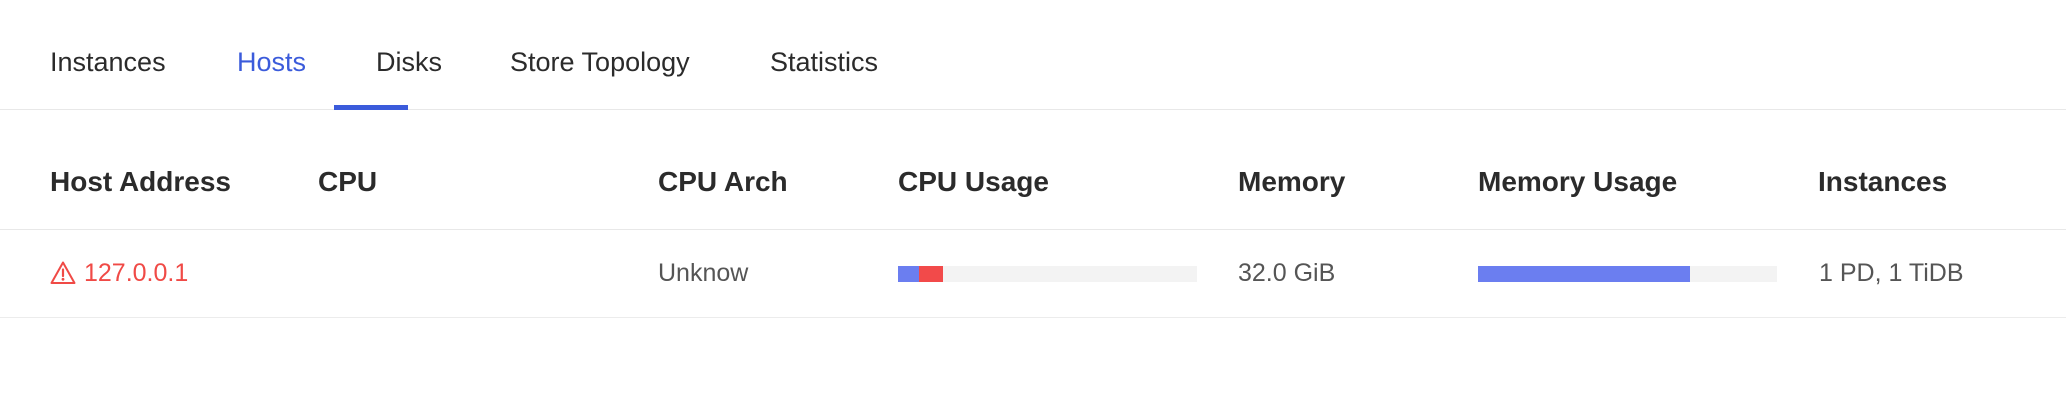 This screenshot has height=414, width=2066. I want to click on memory-usage-bar, so click(1627, 274).